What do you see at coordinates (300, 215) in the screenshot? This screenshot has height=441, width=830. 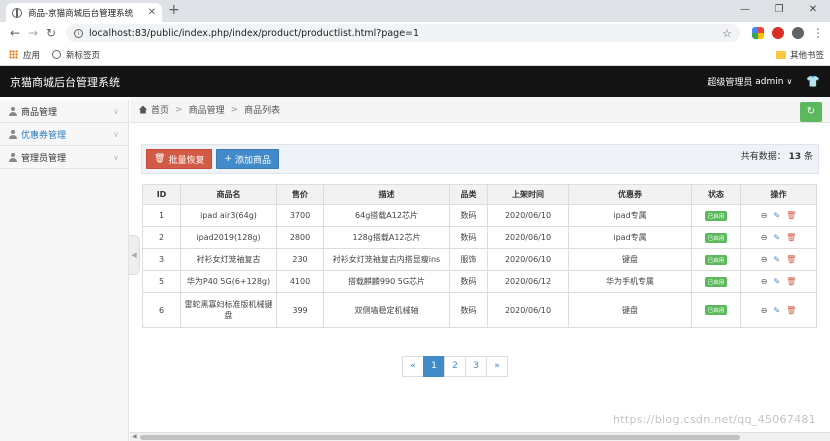 I see `cell-price: 3700` at bounding box center [300, 215].